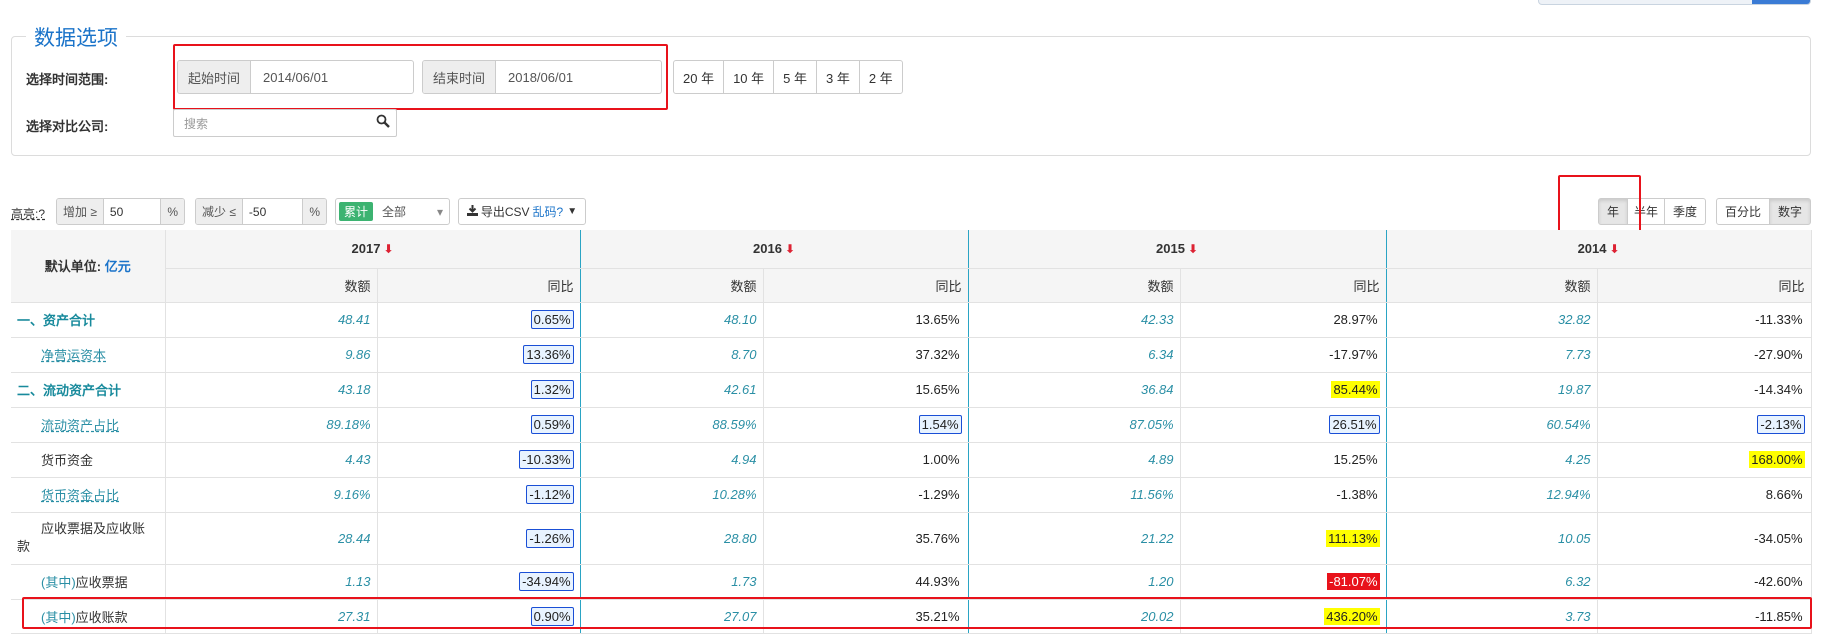 The height and width of the screenshot is (636, 1826). Describe the element at coordinates (1074, 495) in the screenshot. I see `amount-cell: 11.56%` at that location.